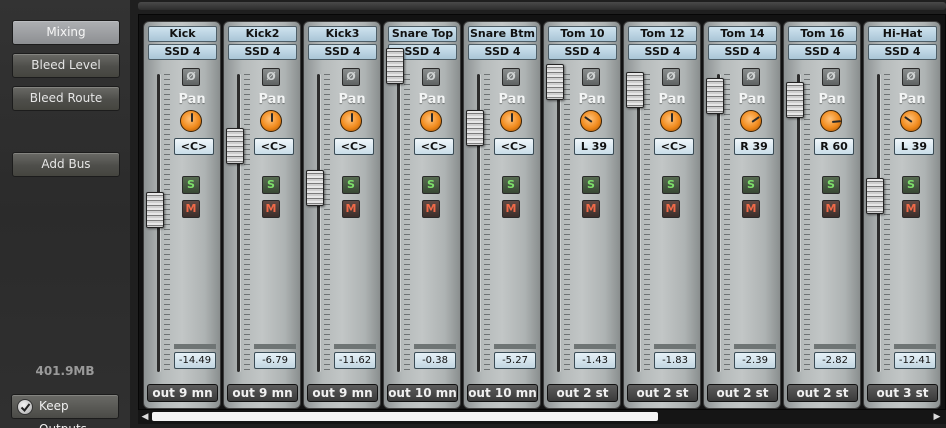 The width and height of the screenshot is (946, 428). What do you see at coordinates (435, 360) in the screenshot?
I see `level-readout: -0.38` at bounding box center [435, 360].